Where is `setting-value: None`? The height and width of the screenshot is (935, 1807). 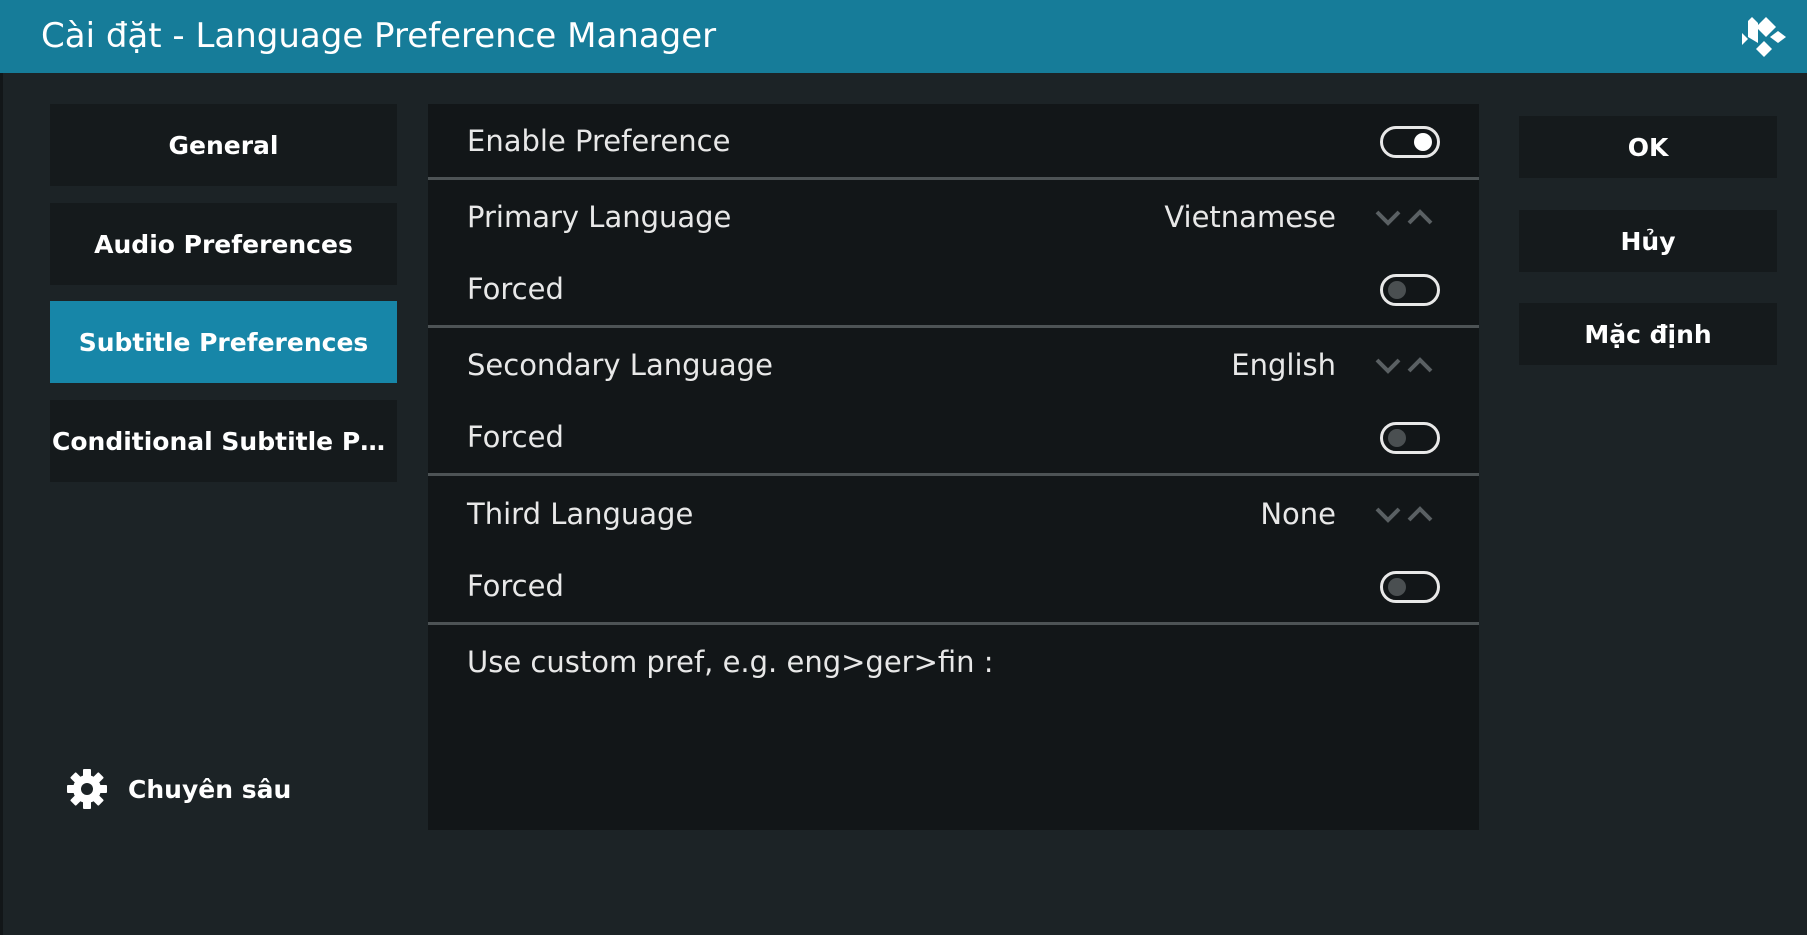 setting-value: None is located at coordinates (1298, 514).